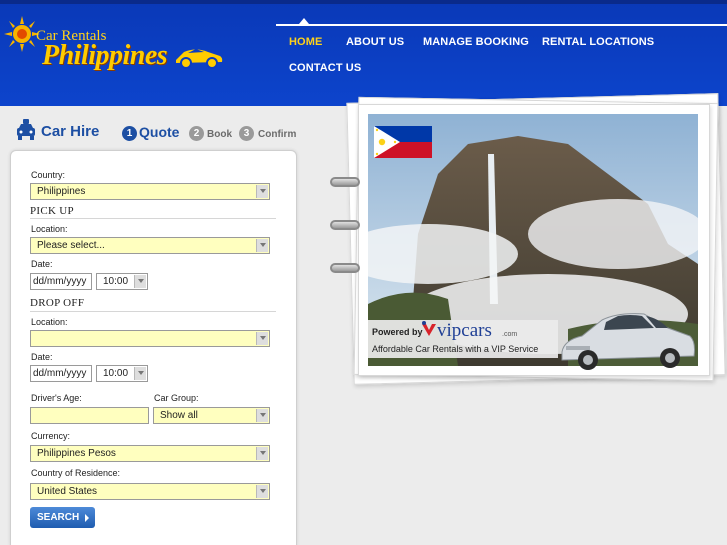  Describe the element at coordinates (105, 56) in the screenshot. I see `logo-main-text: Philippines` at that location.